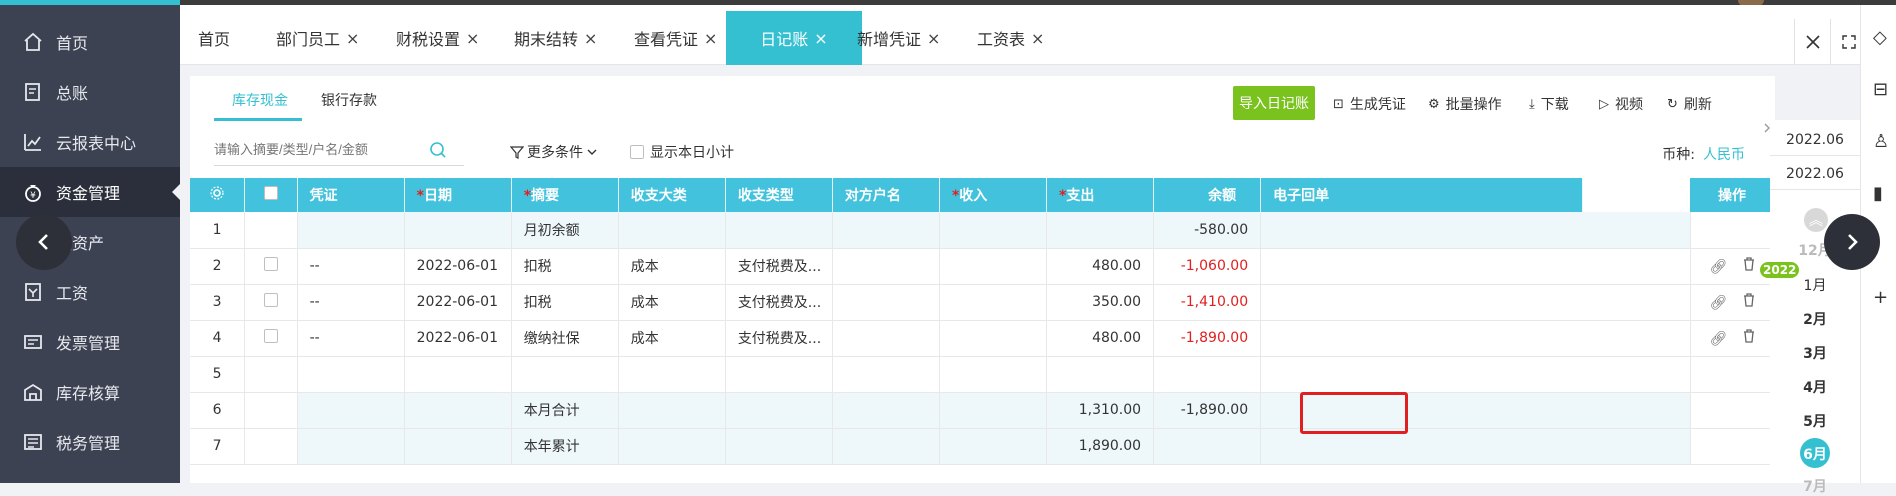  What do you see at coordinates (90, 192) in the screenshot?
I see `sidebar-item-funds: ¥ 资金管理` at bounding box center [90, 192].